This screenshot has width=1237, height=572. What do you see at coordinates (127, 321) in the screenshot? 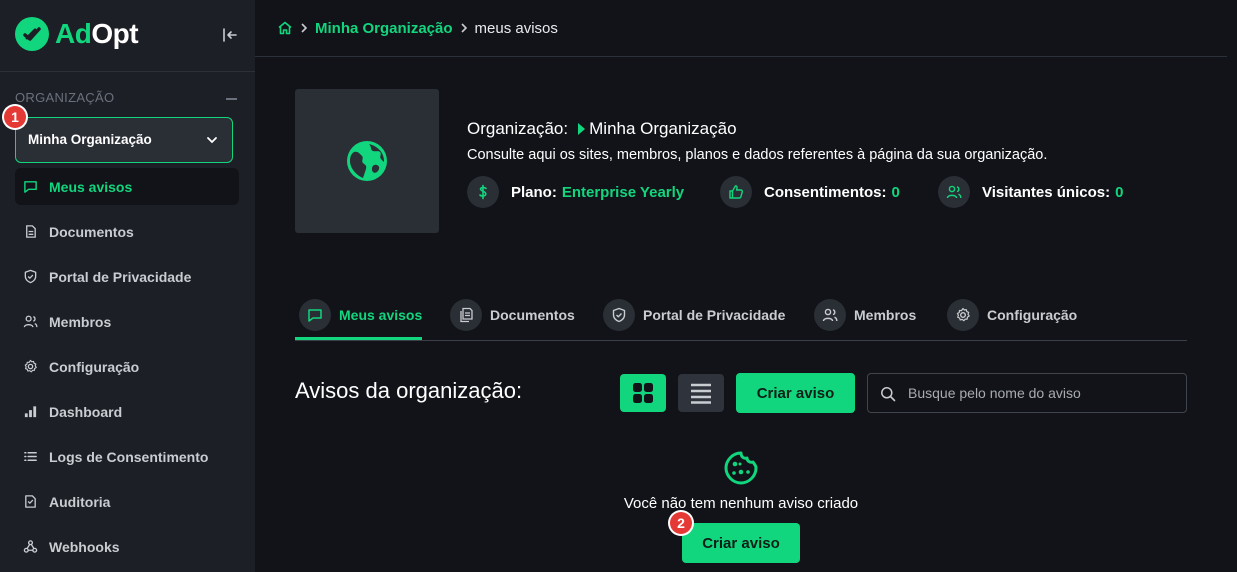
I see `sidebar-item-membros: Membros` at bounding box center [127, 321].